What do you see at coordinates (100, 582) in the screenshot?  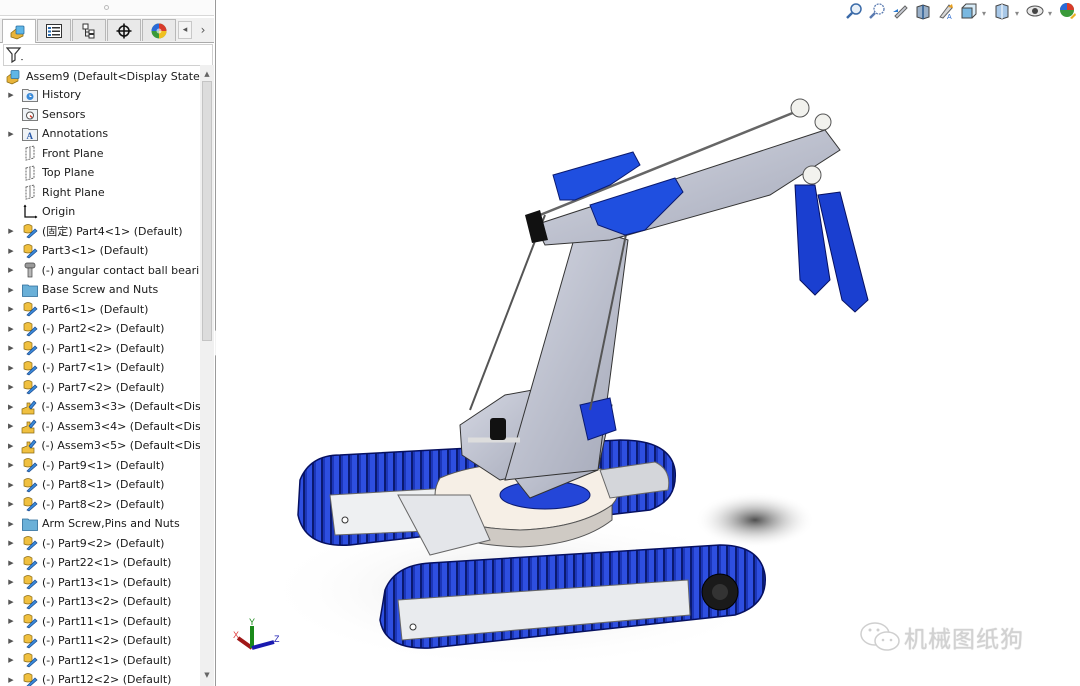 I see `tree-item: ▶ (-) Part13<1> (Default)` at bounding box center [100, 582].